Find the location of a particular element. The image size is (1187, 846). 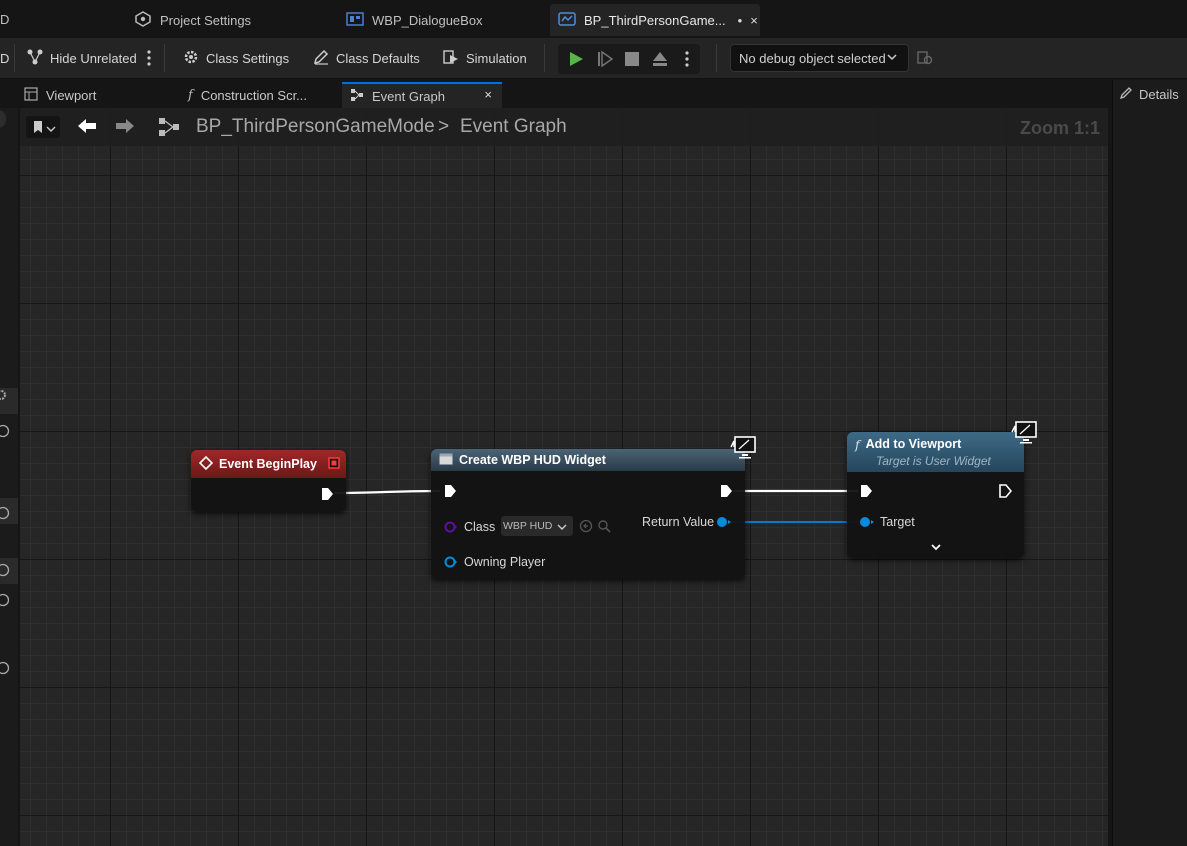

node-title: Event BeginPlay is located at coordinates (268, 464).